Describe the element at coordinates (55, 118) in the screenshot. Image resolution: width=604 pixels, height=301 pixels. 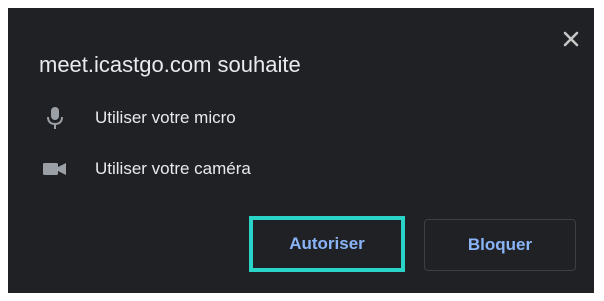
I see `microphone-icon` at that location.